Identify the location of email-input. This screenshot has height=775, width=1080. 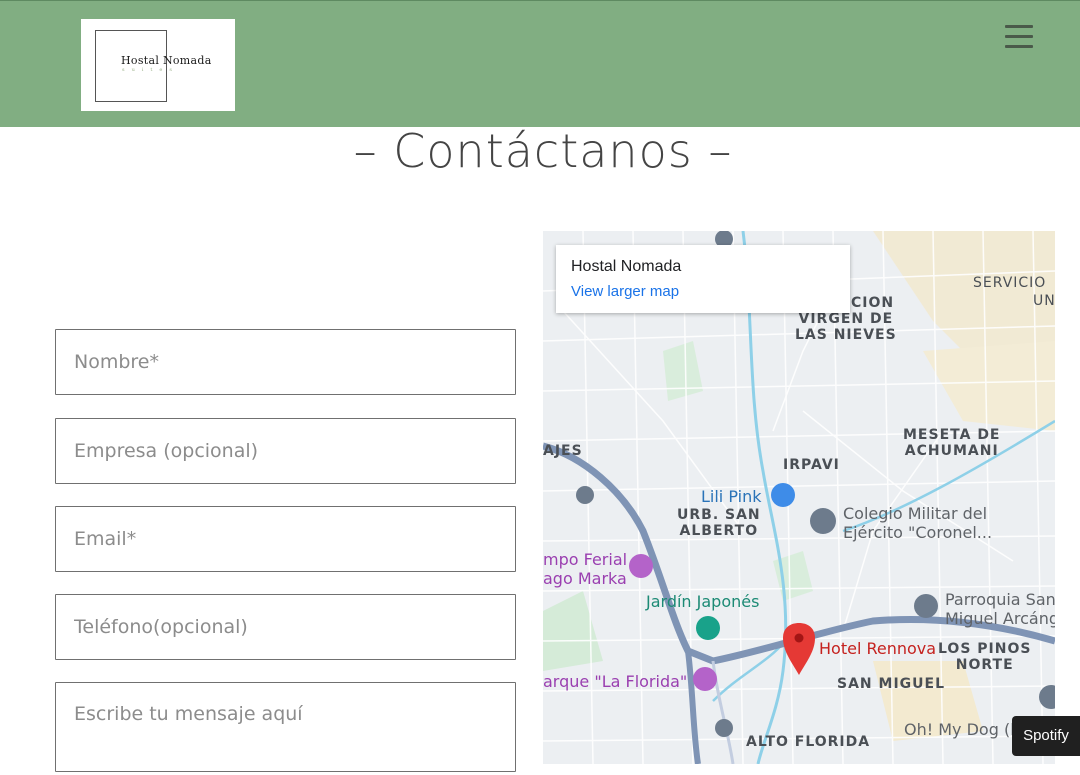
(285, 539).